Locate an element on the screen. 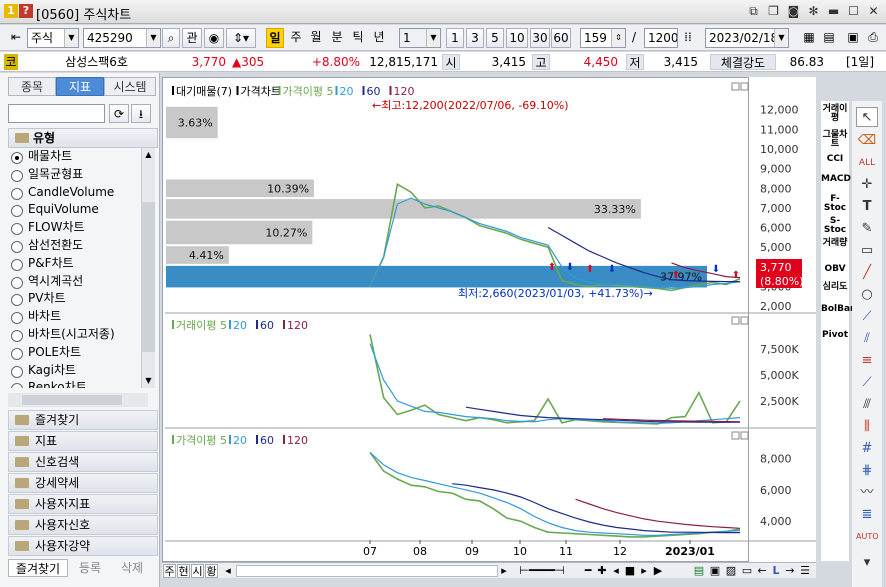 This screenshot has height=587, width=886. interval-select: 1 ▼ is located at coordinates (420, 38).